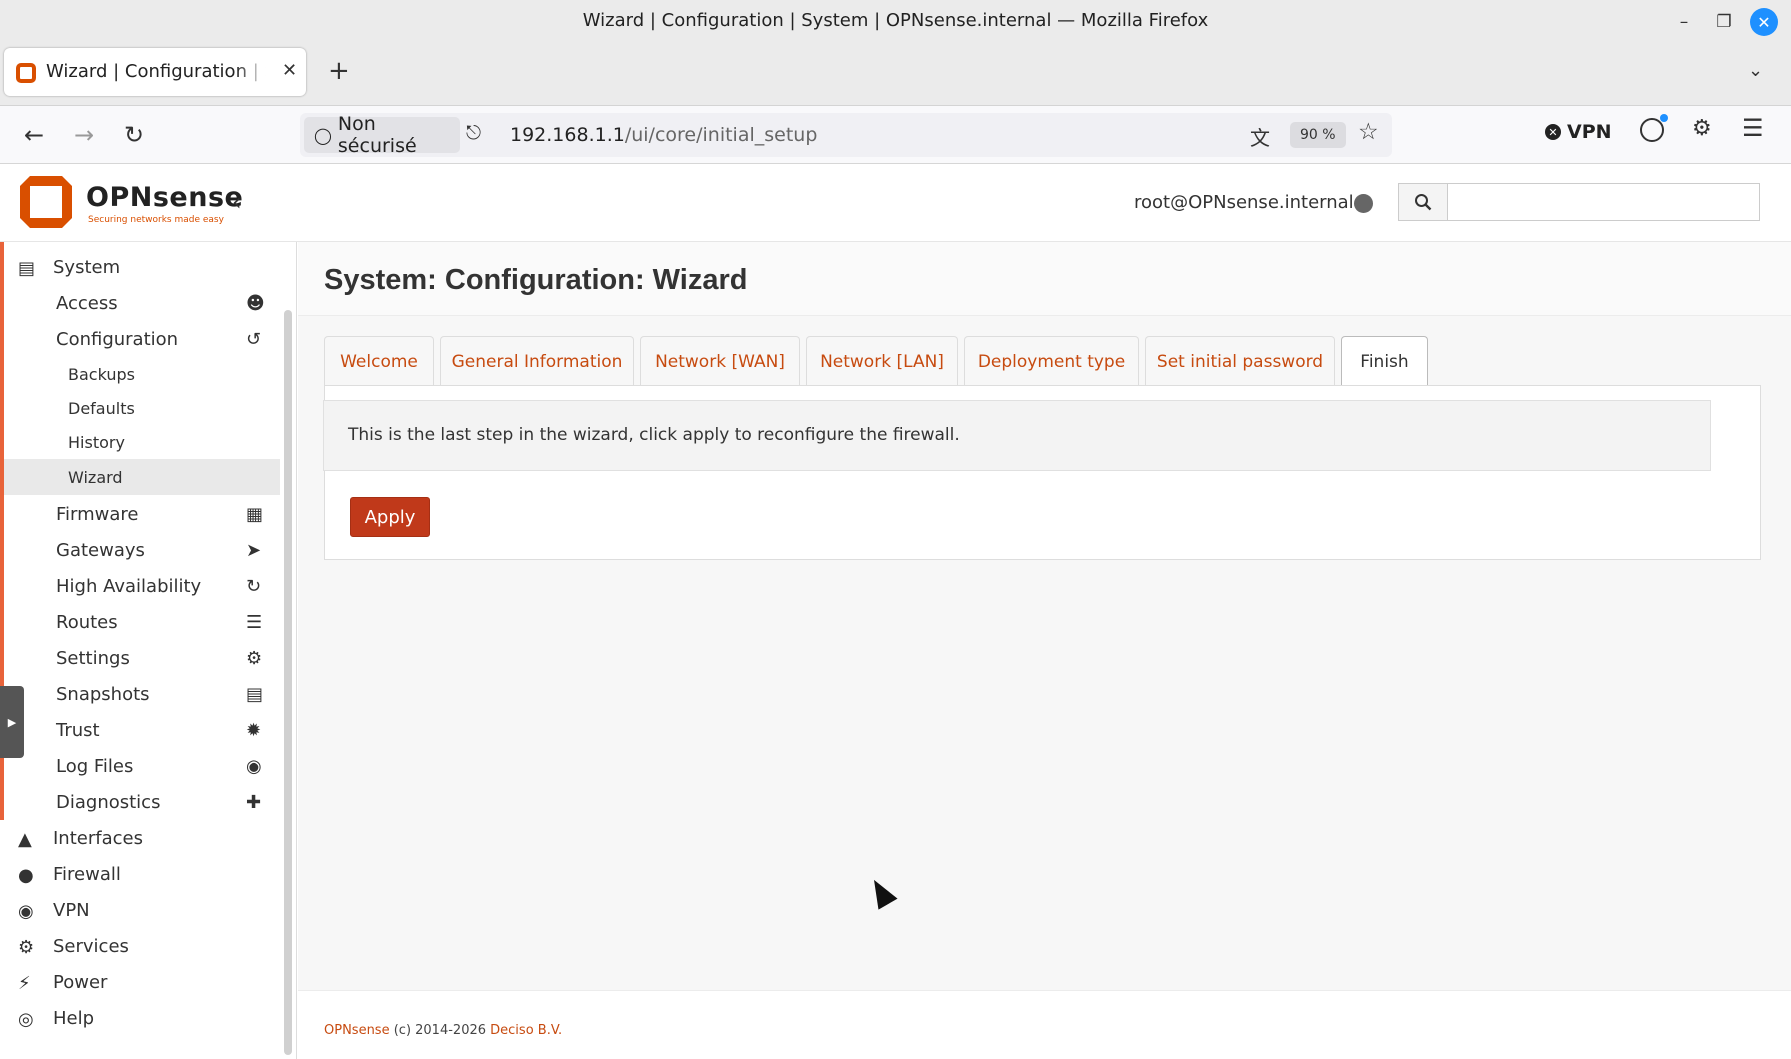 The image size is (1791, 1059). Describe the element at coordinates (46, 202) in the screenshot. I see `opnsense-logo-icon` at that location.